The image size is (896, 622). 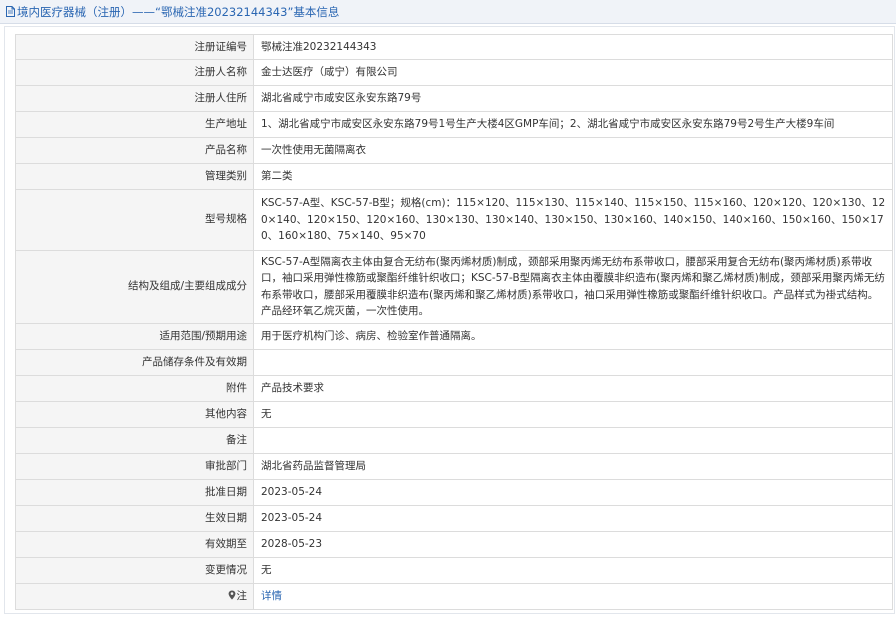 What do you see at coordinates (134, 544) in the screenshot?
I see `row-label-valid-until: 有效期至` at bounding box center [134, 544].